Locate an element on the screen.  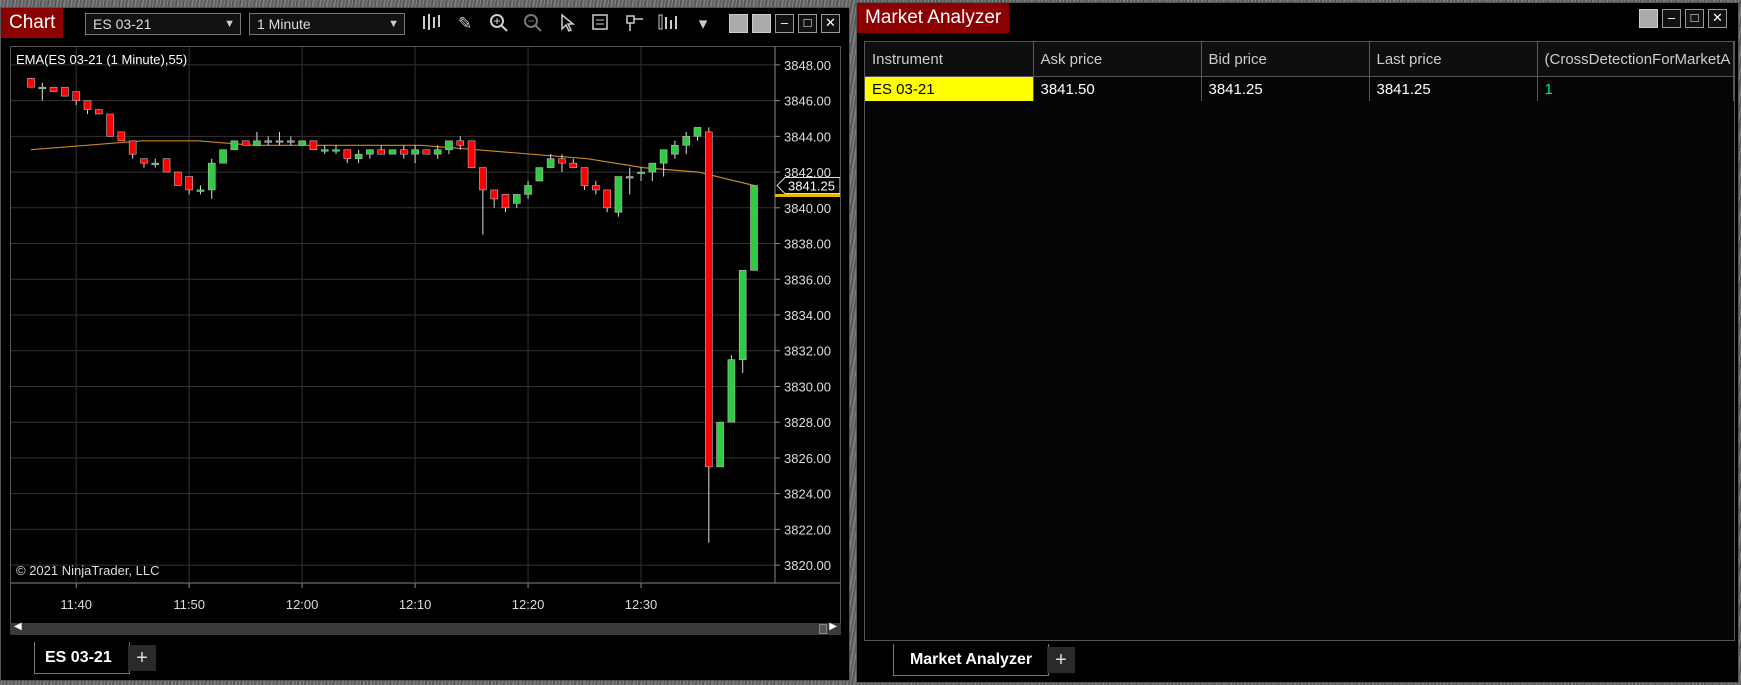
analyzer-tab-bar: Market Analyzer + is located at coordinates (1297, 661).